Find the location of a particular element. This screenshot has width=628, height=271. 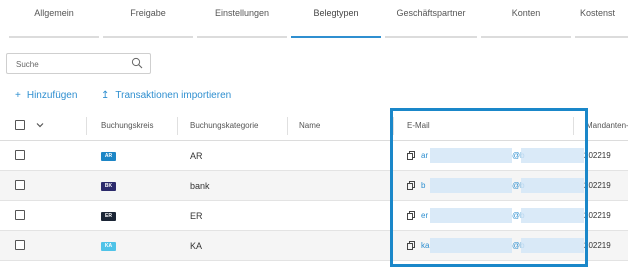

search-box is located at coordinates (78, 64).